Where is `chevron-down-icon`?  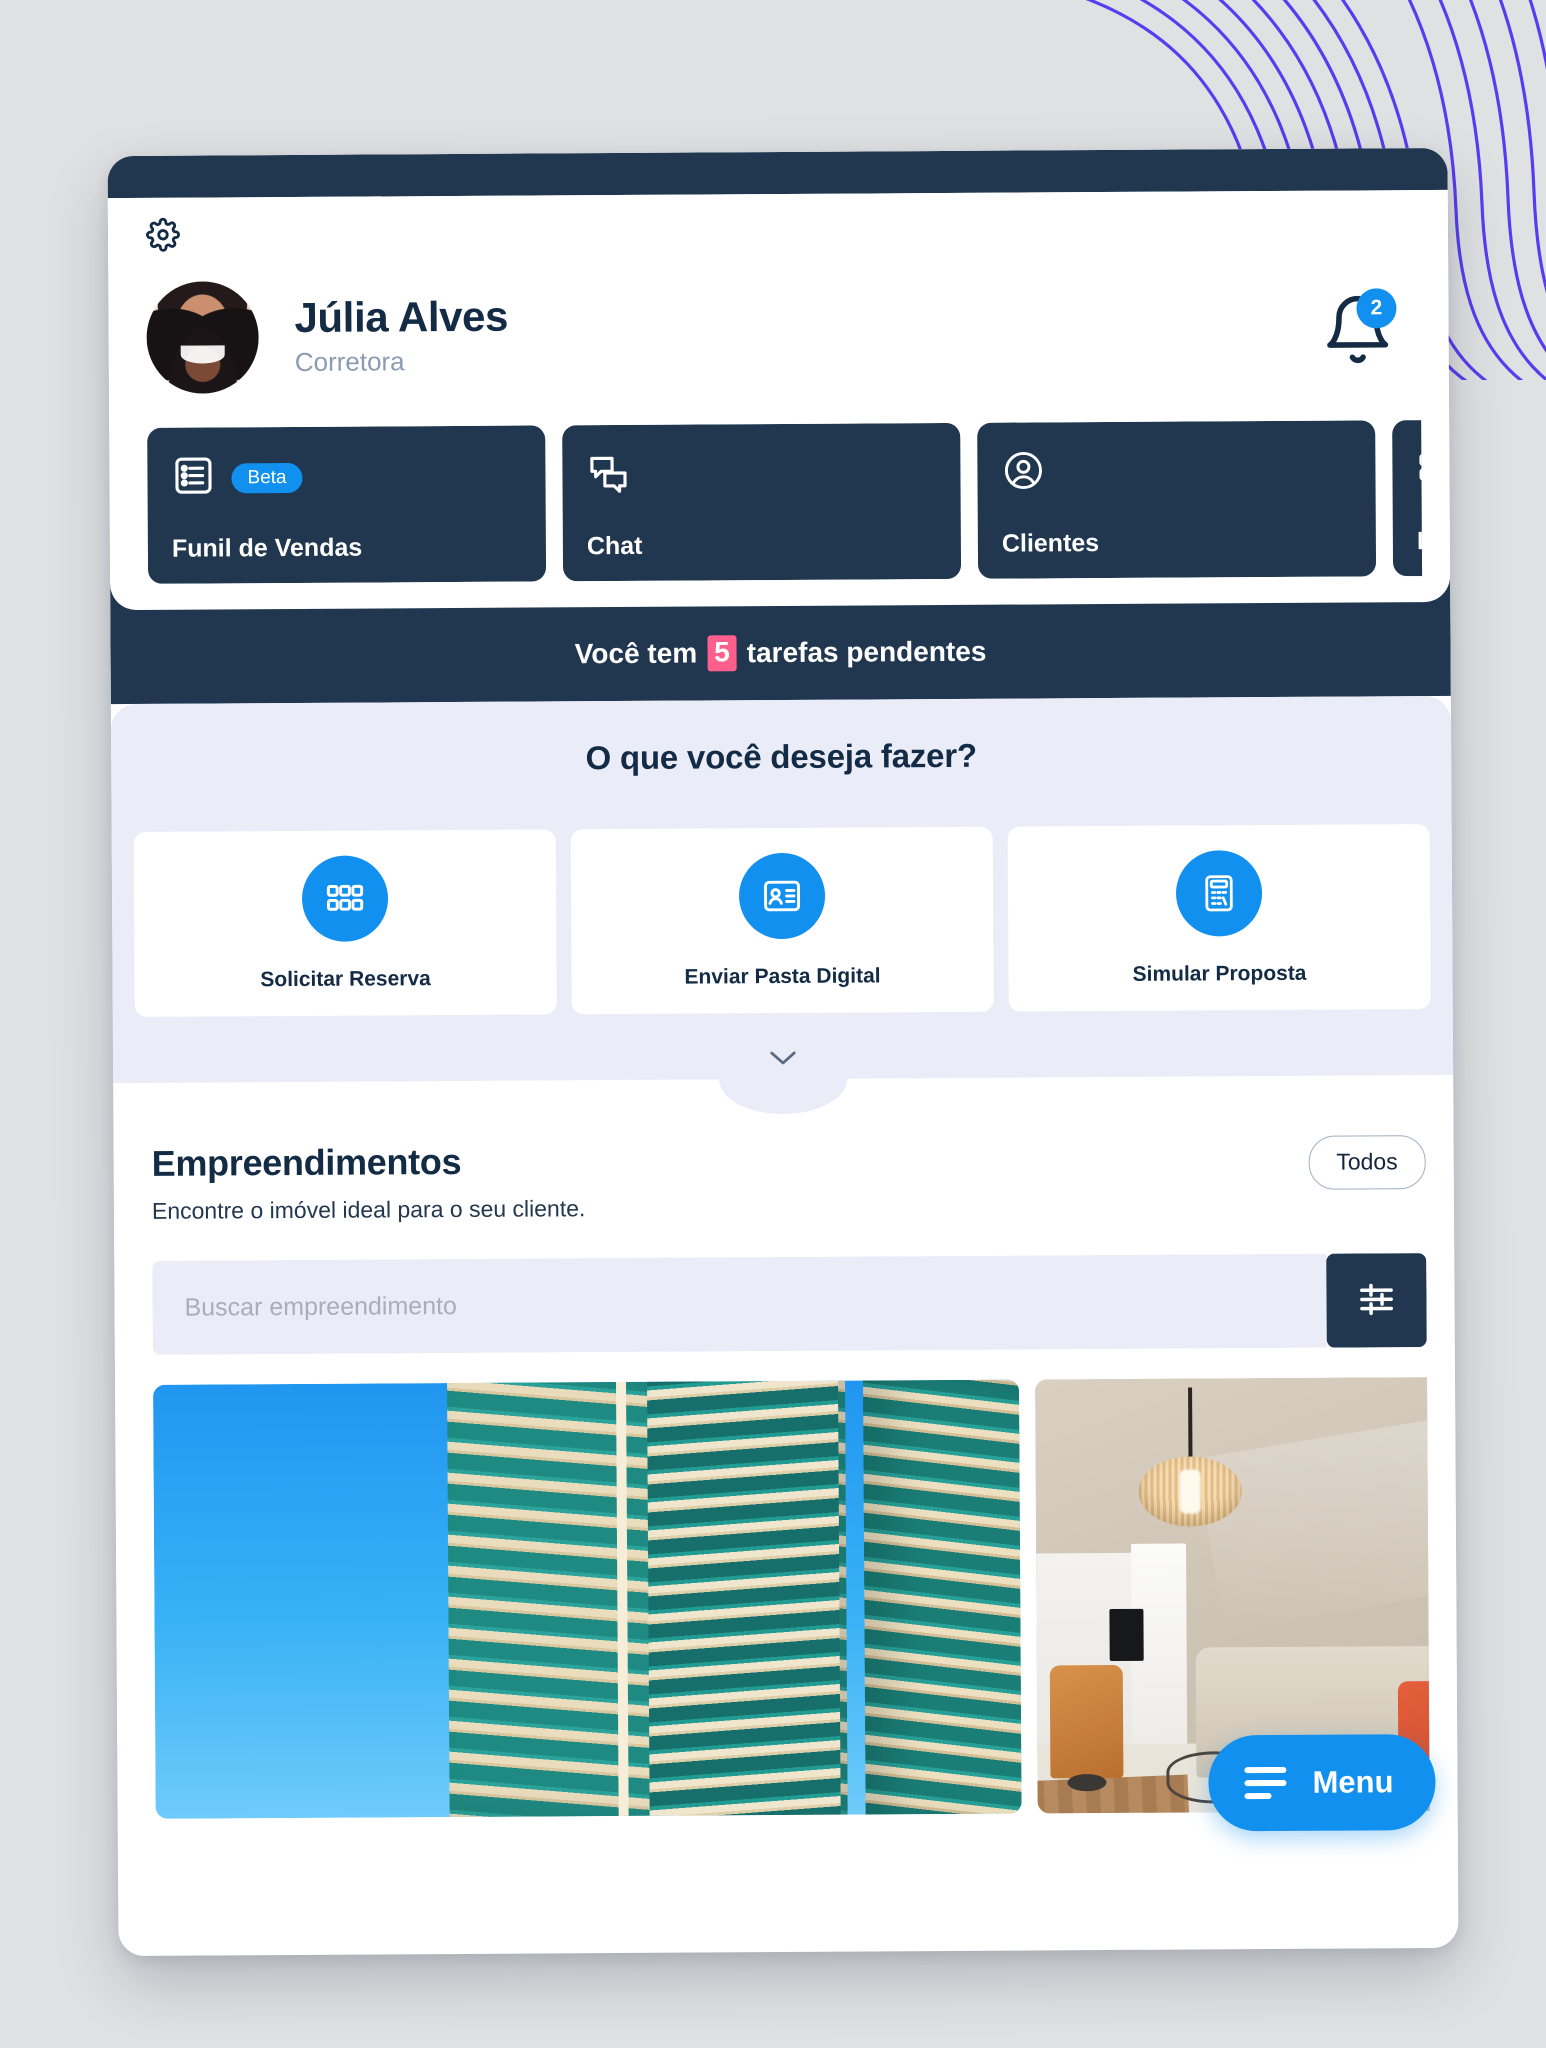 chevron-down-icon is located at coordinates (783, 1060).